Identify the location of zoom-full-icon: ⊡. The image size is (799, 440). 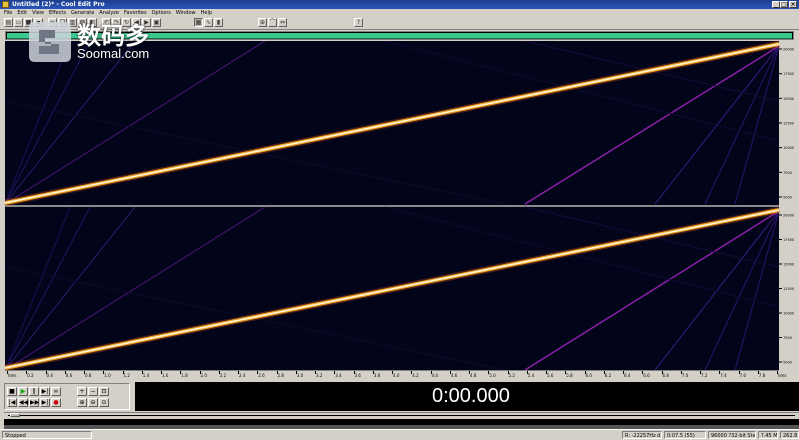
(104, 391).